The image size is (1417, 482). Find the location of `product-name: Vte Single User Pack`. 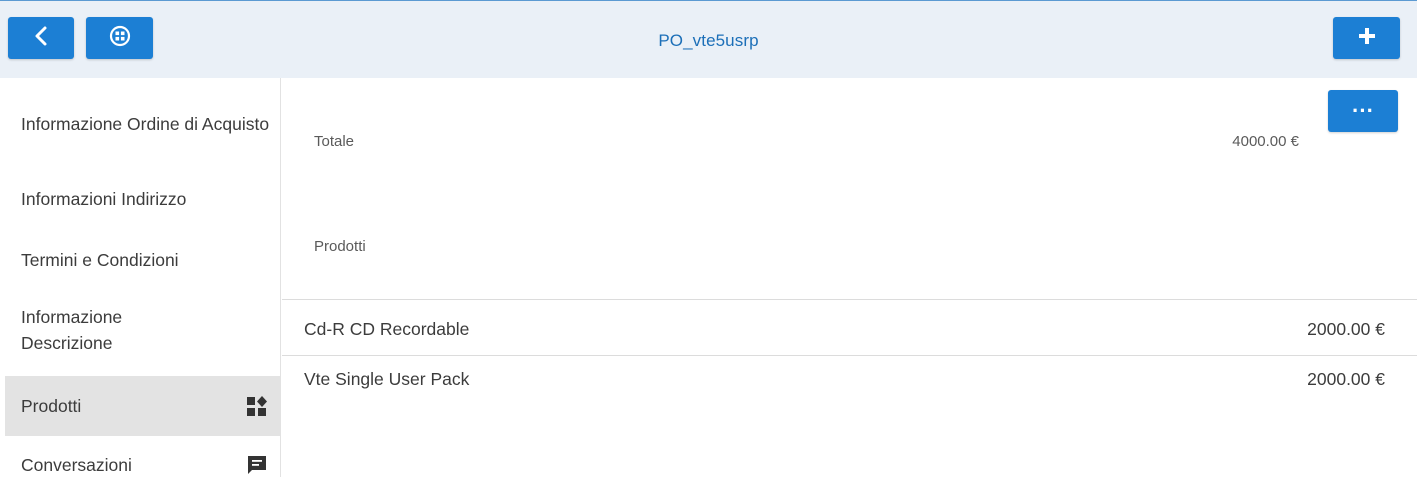

product-name: Vte Single User Pack is located at coordinates (387, 379).